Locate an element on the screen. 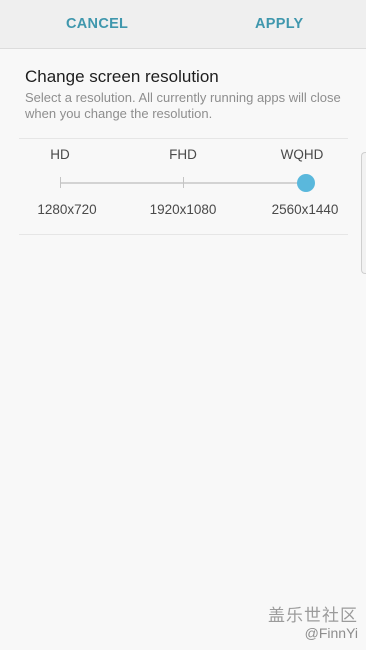 The height and width of the screenshot is (650, 366). watermark-user: @FinnYi is located at coordinates (331, 633).